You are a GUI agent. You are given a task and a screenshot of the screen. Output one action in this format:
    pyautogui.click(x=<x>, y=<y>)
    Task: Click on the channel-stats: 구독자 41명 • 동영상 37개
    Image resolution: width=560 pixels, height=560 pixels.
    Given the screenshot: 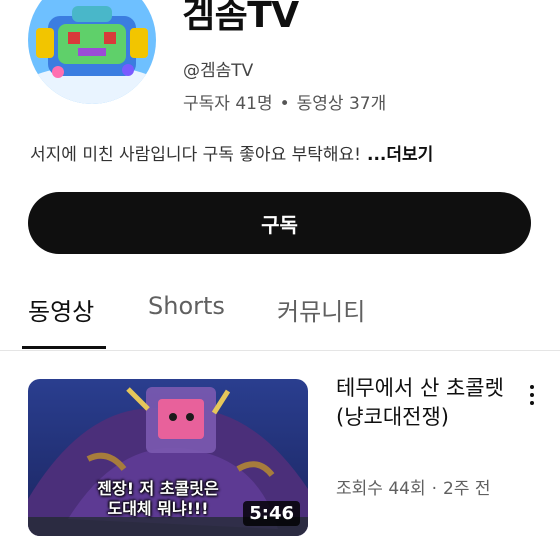 What is the action you would take?
    pyautogui.click(x=284, y=101)
    